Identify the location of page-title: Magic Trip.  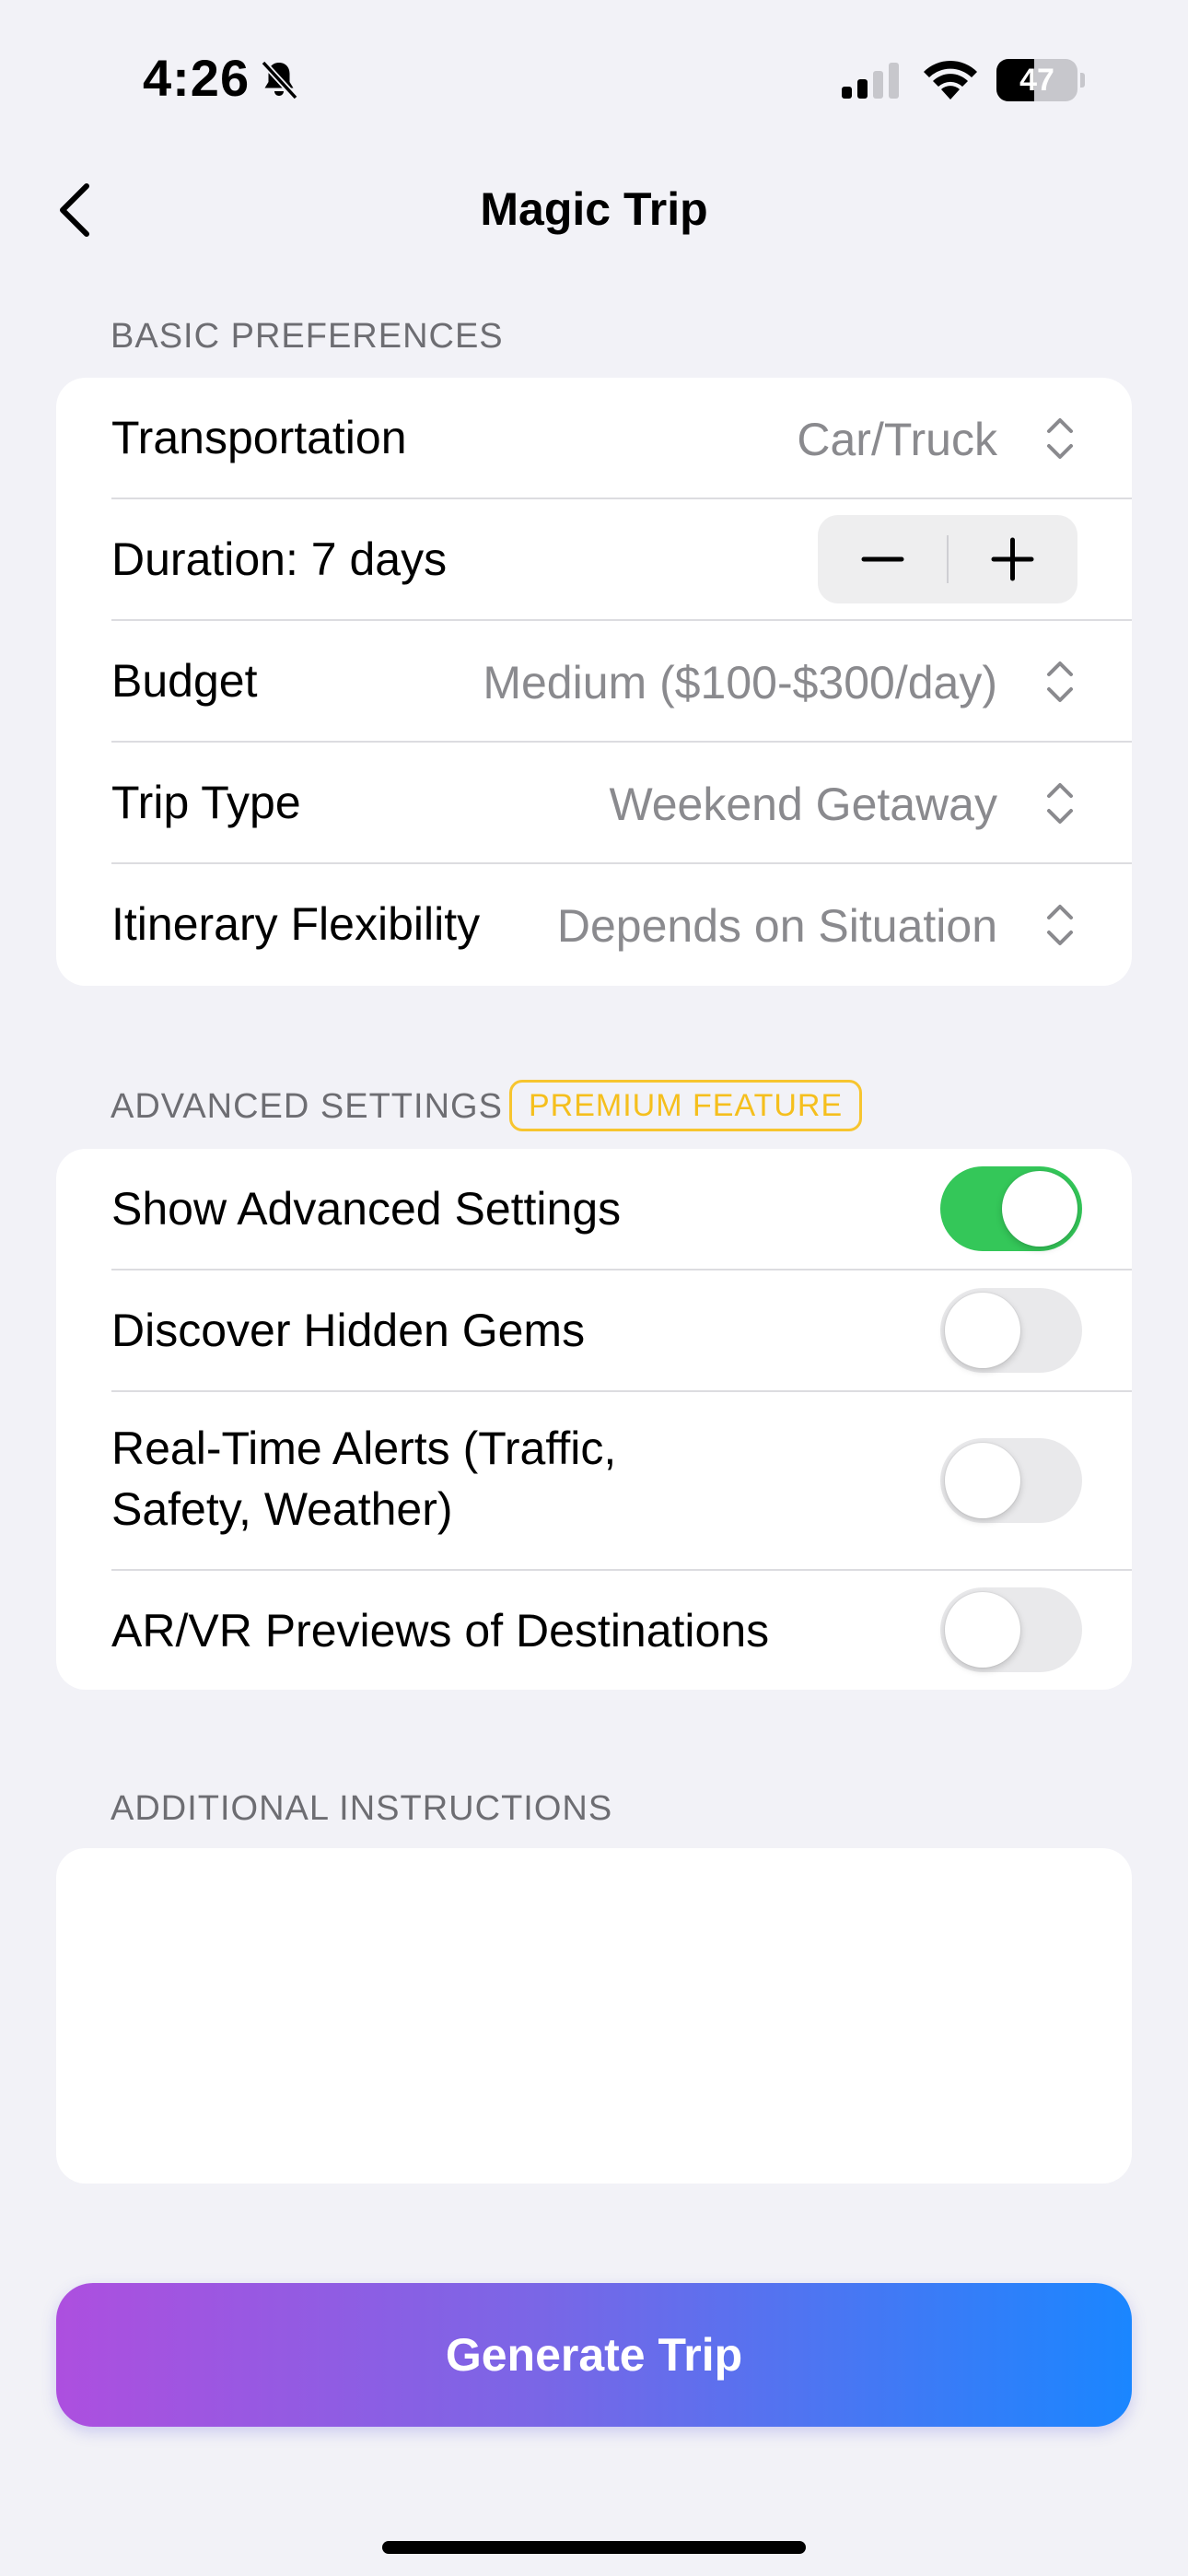
(594, 209).